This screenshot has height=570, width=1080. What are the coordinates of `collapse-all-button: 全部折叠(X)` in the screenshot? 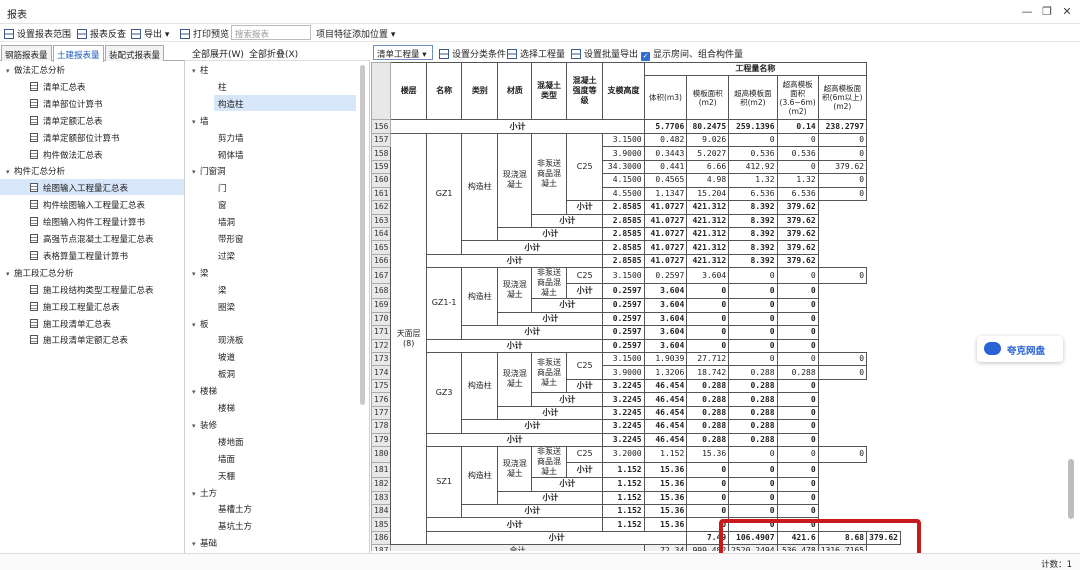 It's located at (273, 53).